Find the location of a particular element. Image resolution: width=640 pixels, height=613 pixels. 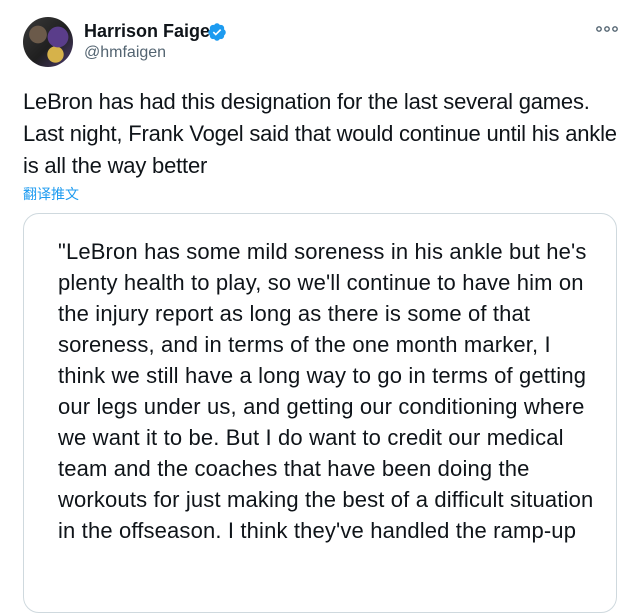

translate-tweet-link: 翻译推文 is located at coordinates (51, 194).